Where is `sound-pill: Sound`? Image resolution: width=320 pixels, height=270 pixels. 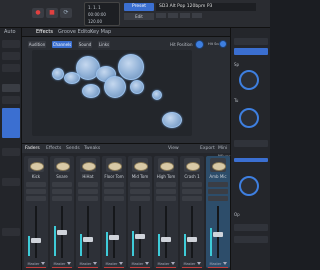 sound-pill: Sound is located at coordinates (85, 44).